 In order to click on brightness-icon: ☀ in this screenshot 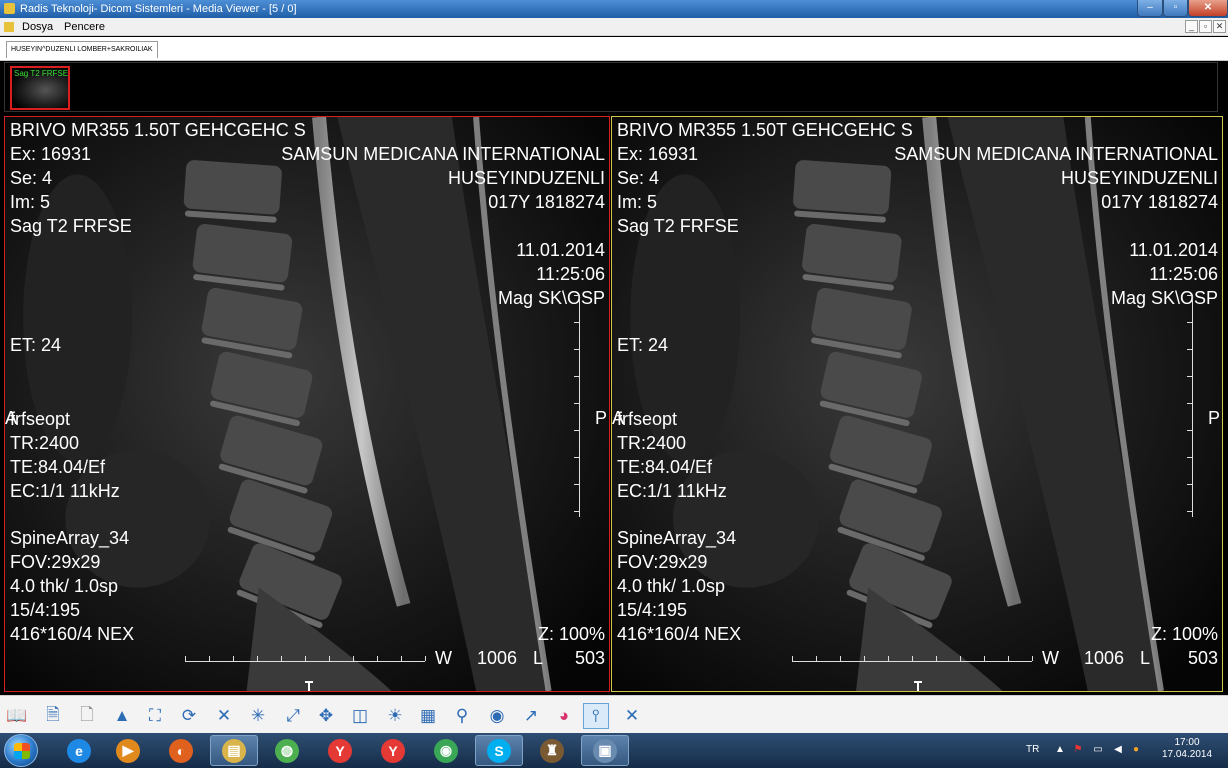, I will do `click(395, 716)`.